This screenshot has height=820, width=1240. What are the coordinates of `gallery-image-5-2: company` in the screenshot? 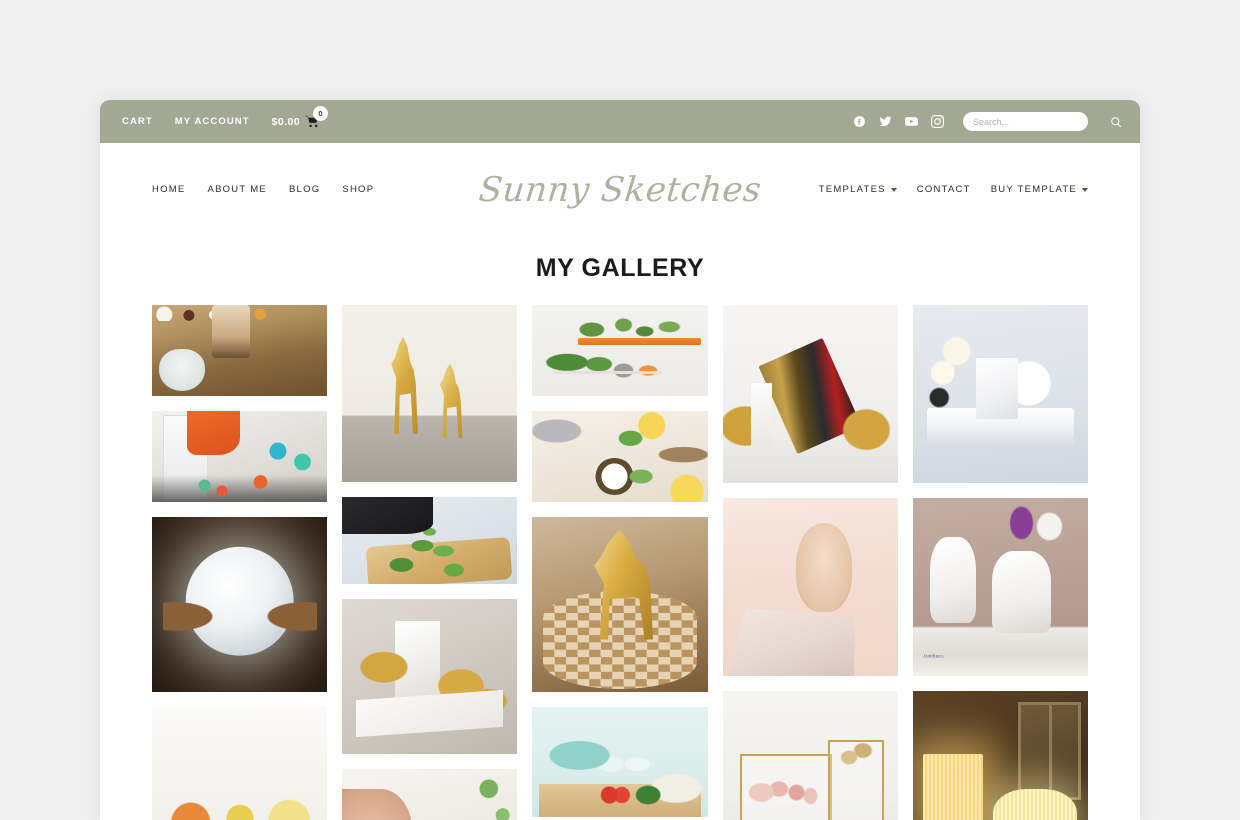 It's located at (1000, 587).